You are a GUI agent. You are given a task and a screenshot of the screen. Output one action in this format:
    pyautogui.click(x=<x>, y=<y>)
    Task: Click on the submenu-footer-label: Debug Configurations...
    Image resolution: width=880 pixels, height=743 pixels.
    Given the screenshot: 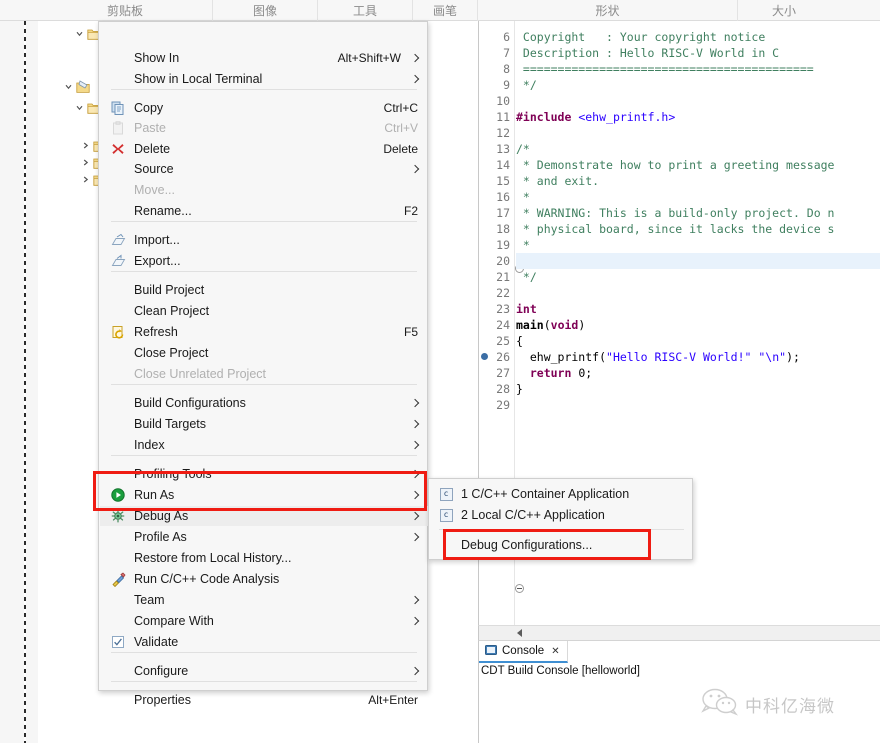 What is the action you would take?
    pyautogui.click(x=527, y=545)
    